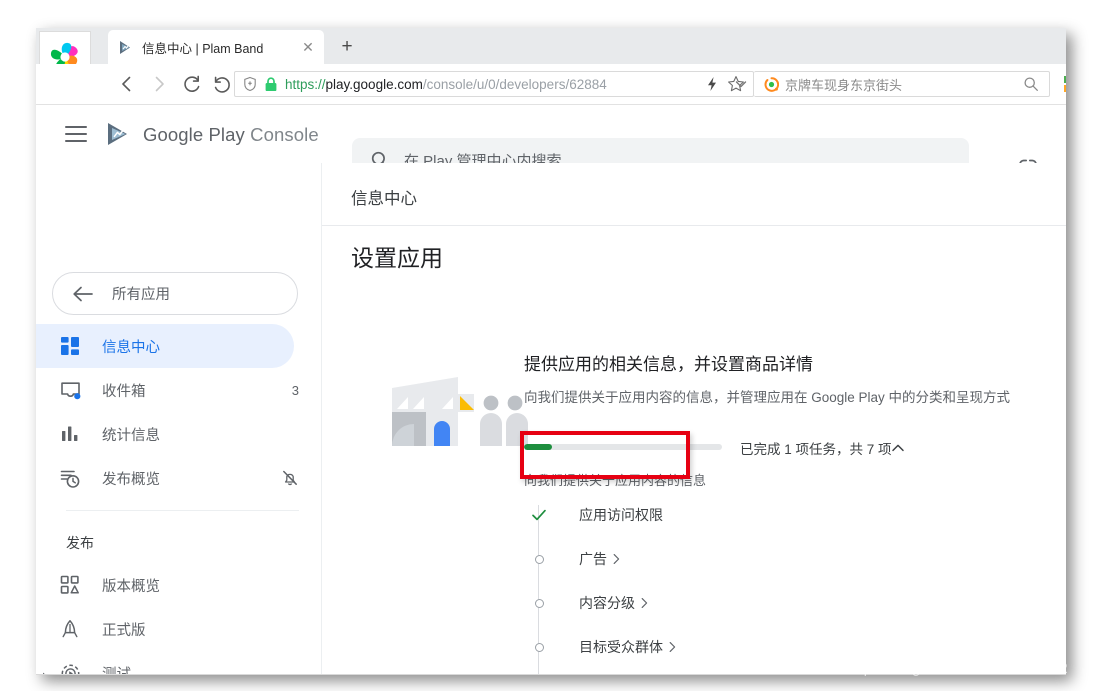  I want to click on sidebar-item-release-summary: 版本概览, so click(178, 585).